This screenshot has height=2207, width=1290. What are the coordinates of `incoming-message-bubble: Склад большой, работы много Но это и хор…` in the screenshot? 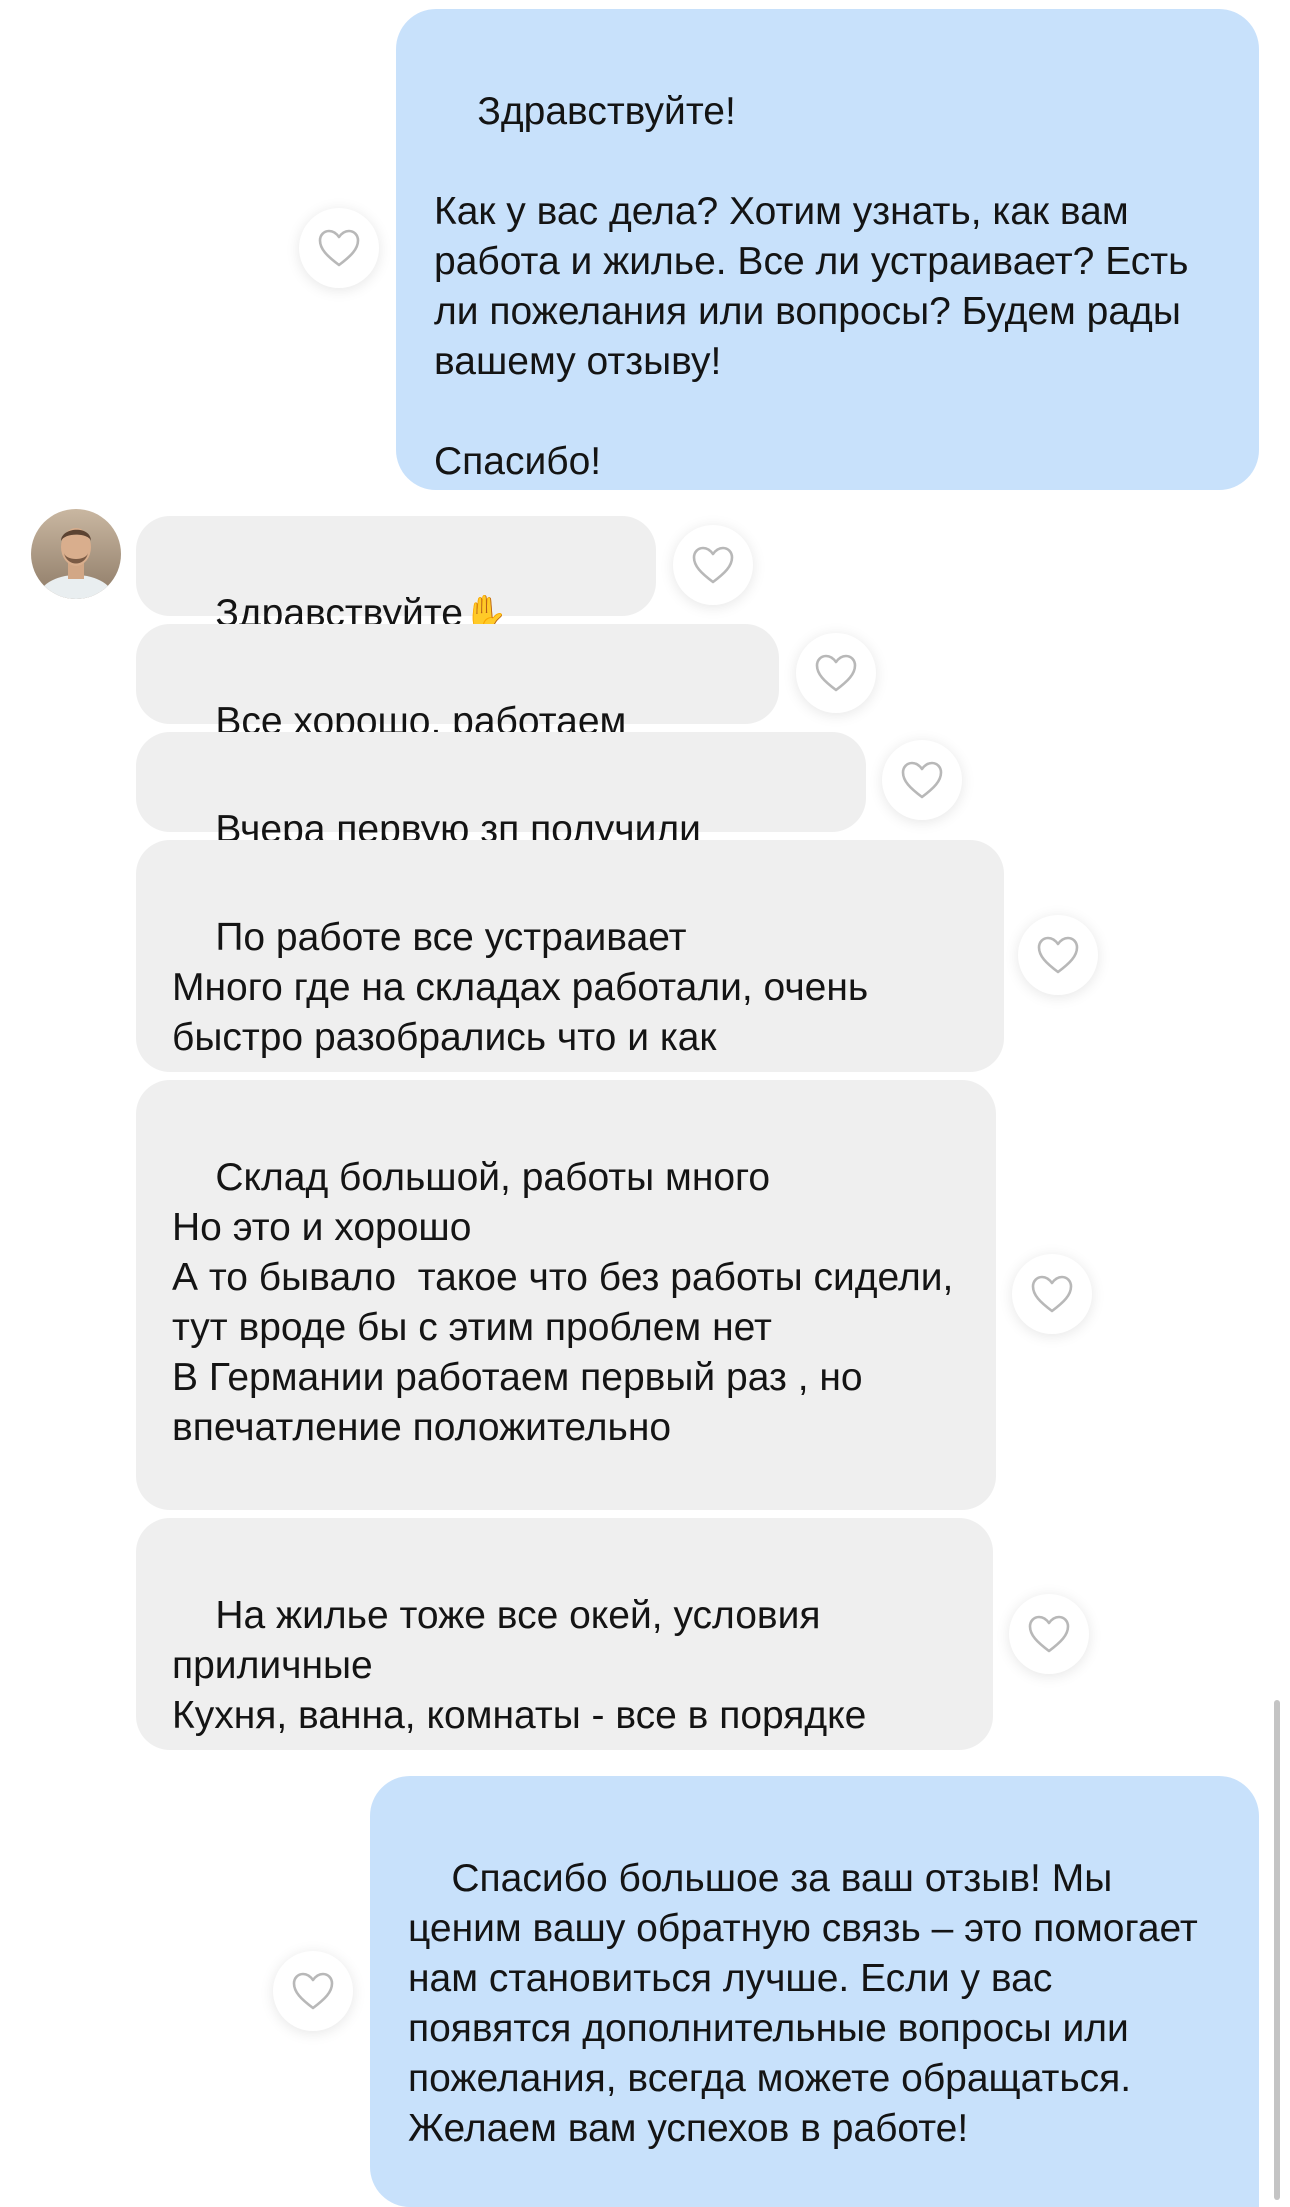 It's located at (566, 1295).